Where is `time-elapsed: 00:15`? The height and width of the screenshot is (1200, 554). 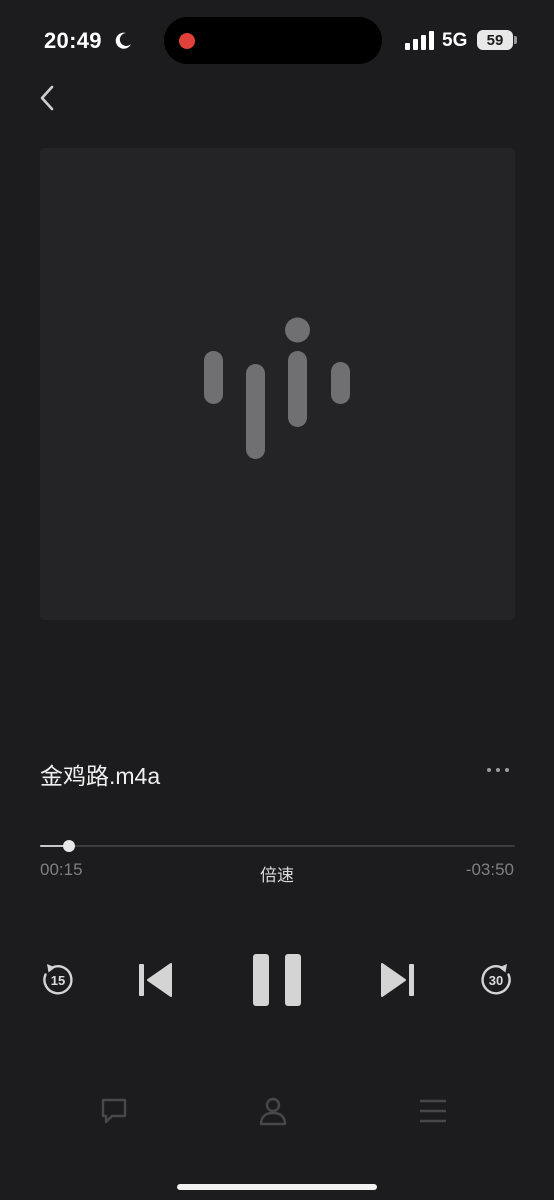 time-elapsed: 00:15 is located at coordinates (61, 869).